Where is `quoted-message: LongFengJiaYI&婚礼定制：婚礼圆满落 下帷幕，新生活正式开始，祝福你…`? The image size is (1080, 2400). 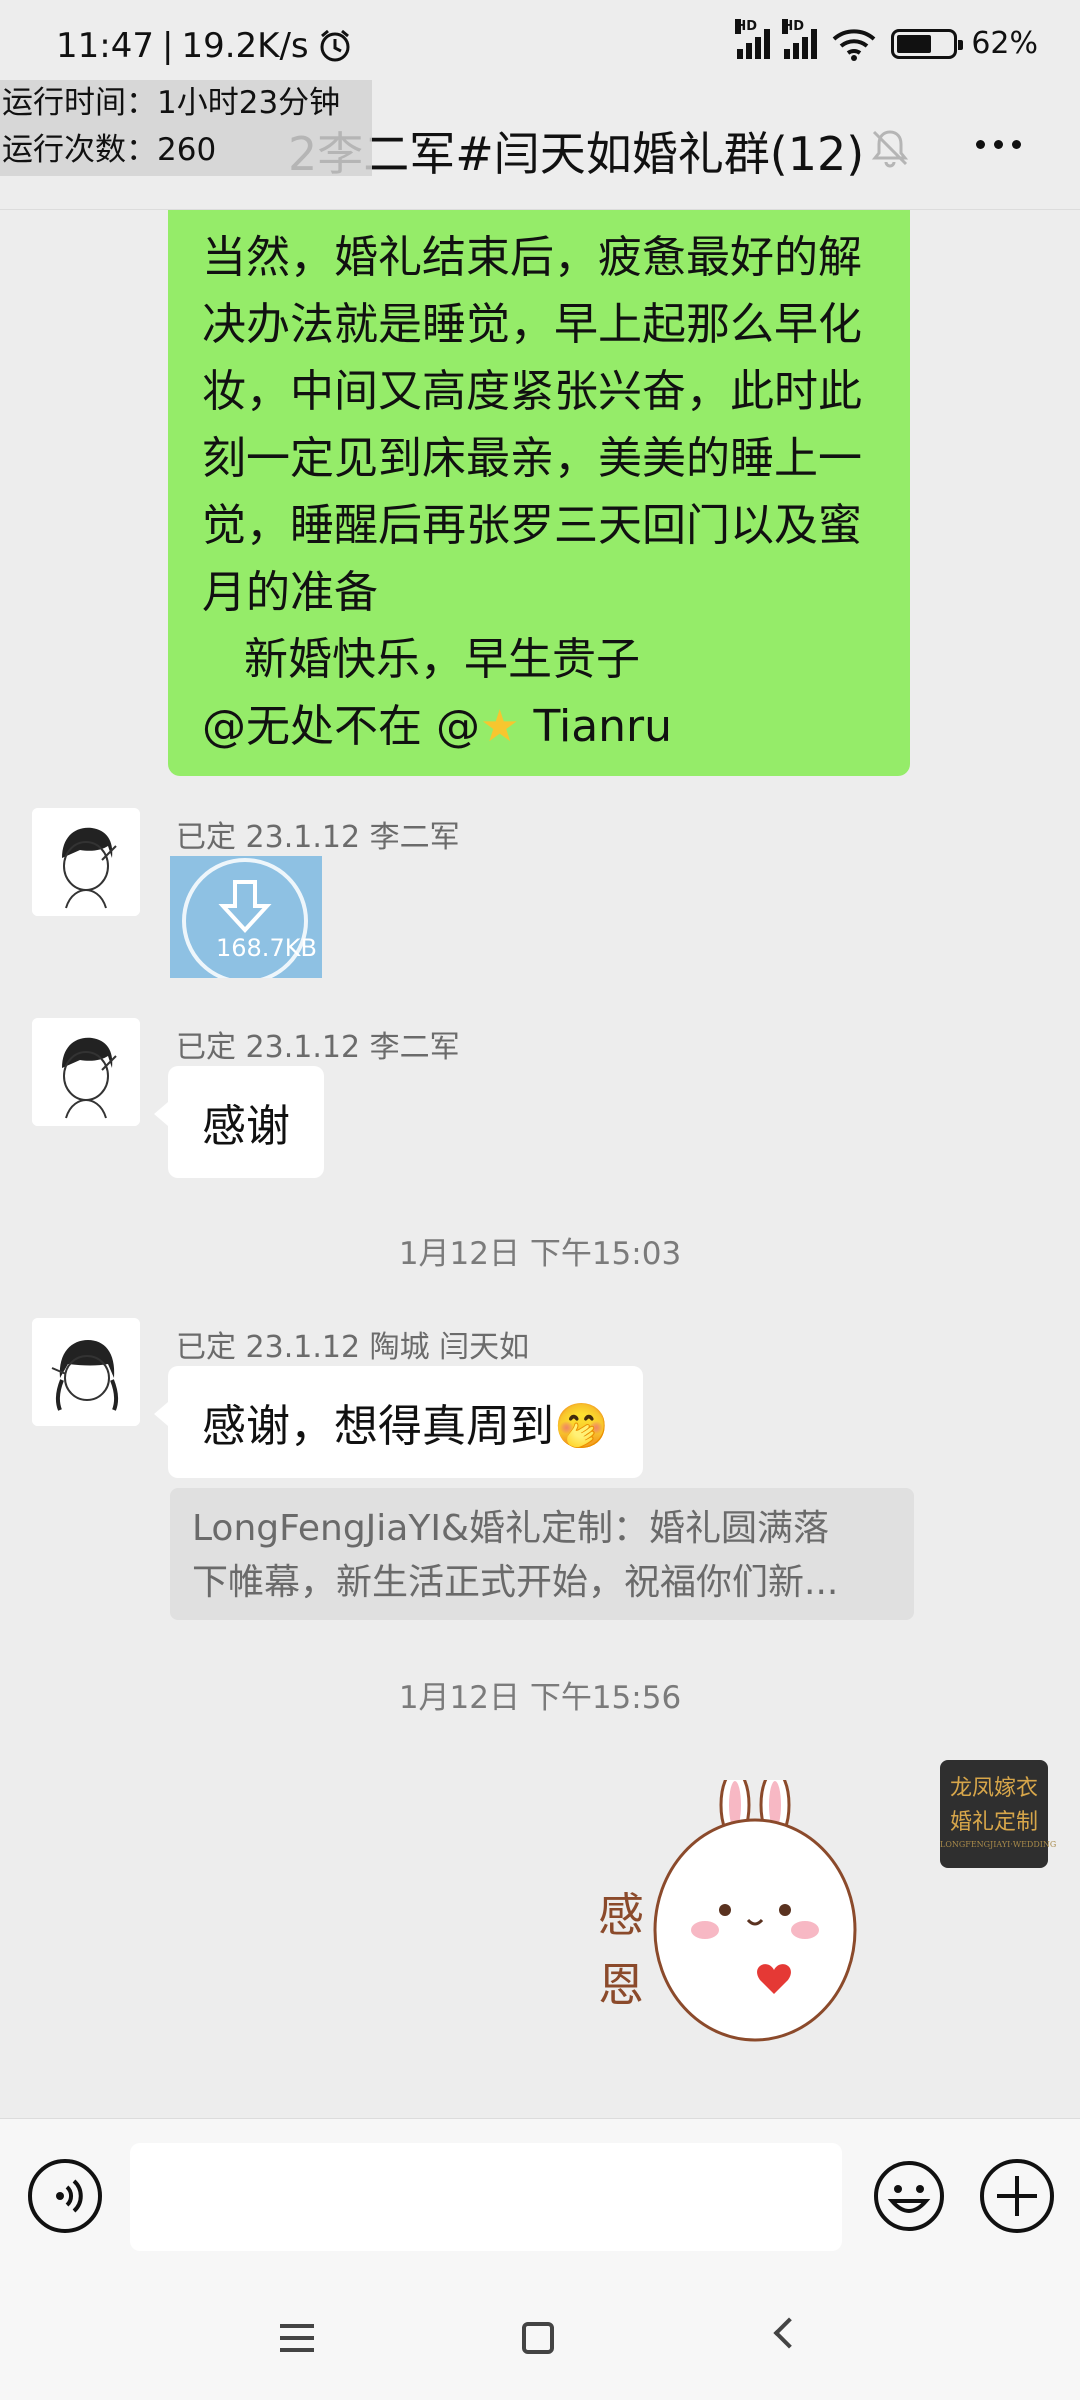 quoted-message: LongFengJiaYI&婚礼定制：婚礼圆满落 下帷幕，新生活正式开始，祝福你… is located at coordinates (542, 1554).